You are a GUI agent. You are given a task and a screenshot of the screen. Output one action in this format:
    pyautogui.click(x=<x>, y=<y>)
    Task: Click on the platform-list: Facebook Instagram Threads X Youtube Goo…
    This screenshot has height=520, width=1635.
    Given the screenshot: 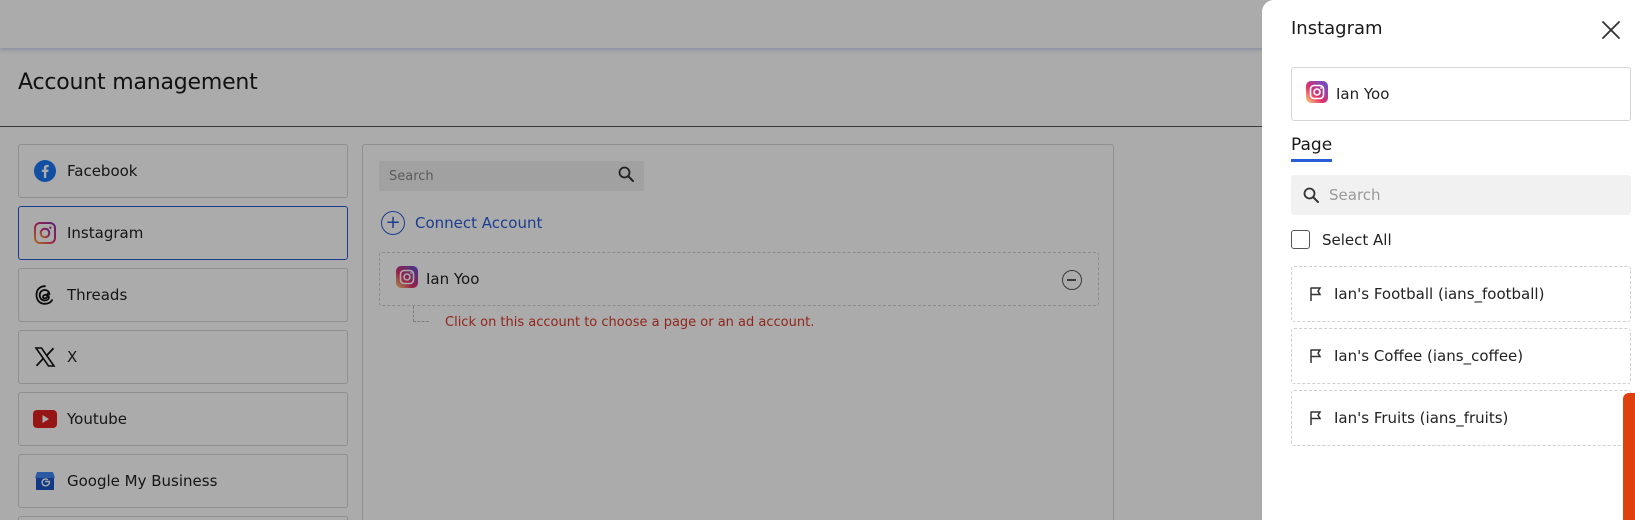 What is the action you would take?
    pyautogui.click(x=183, y=332)
    